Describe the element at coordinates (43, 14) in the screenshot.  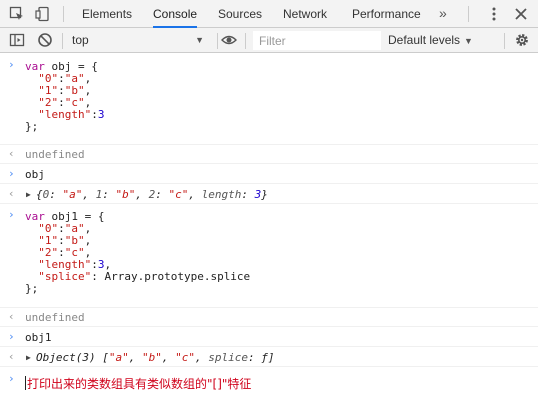
I see `device-toggle-icon` at that location.